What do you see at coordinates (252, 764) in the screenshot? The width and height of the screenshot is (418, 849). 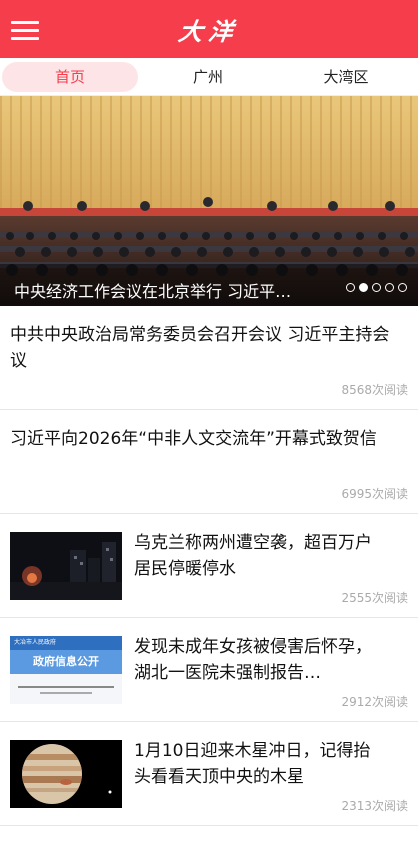 I see `news-title: 1月10日迎来木星冲日，记得抬头看看天顶中央的木星` at bounding box center [252, 764].